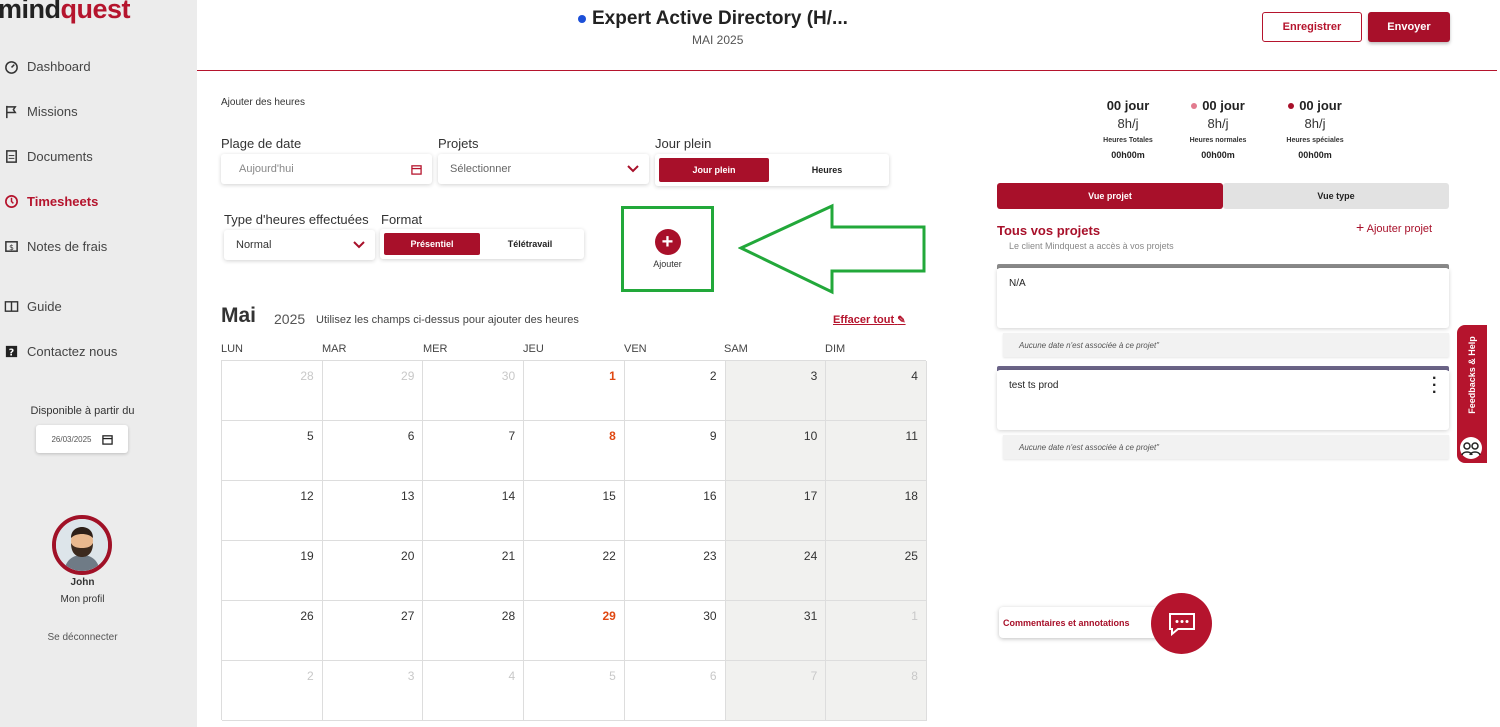 The image size is (1500, 727). I want to click on eraser-icon: ✎, so click(901, 320).